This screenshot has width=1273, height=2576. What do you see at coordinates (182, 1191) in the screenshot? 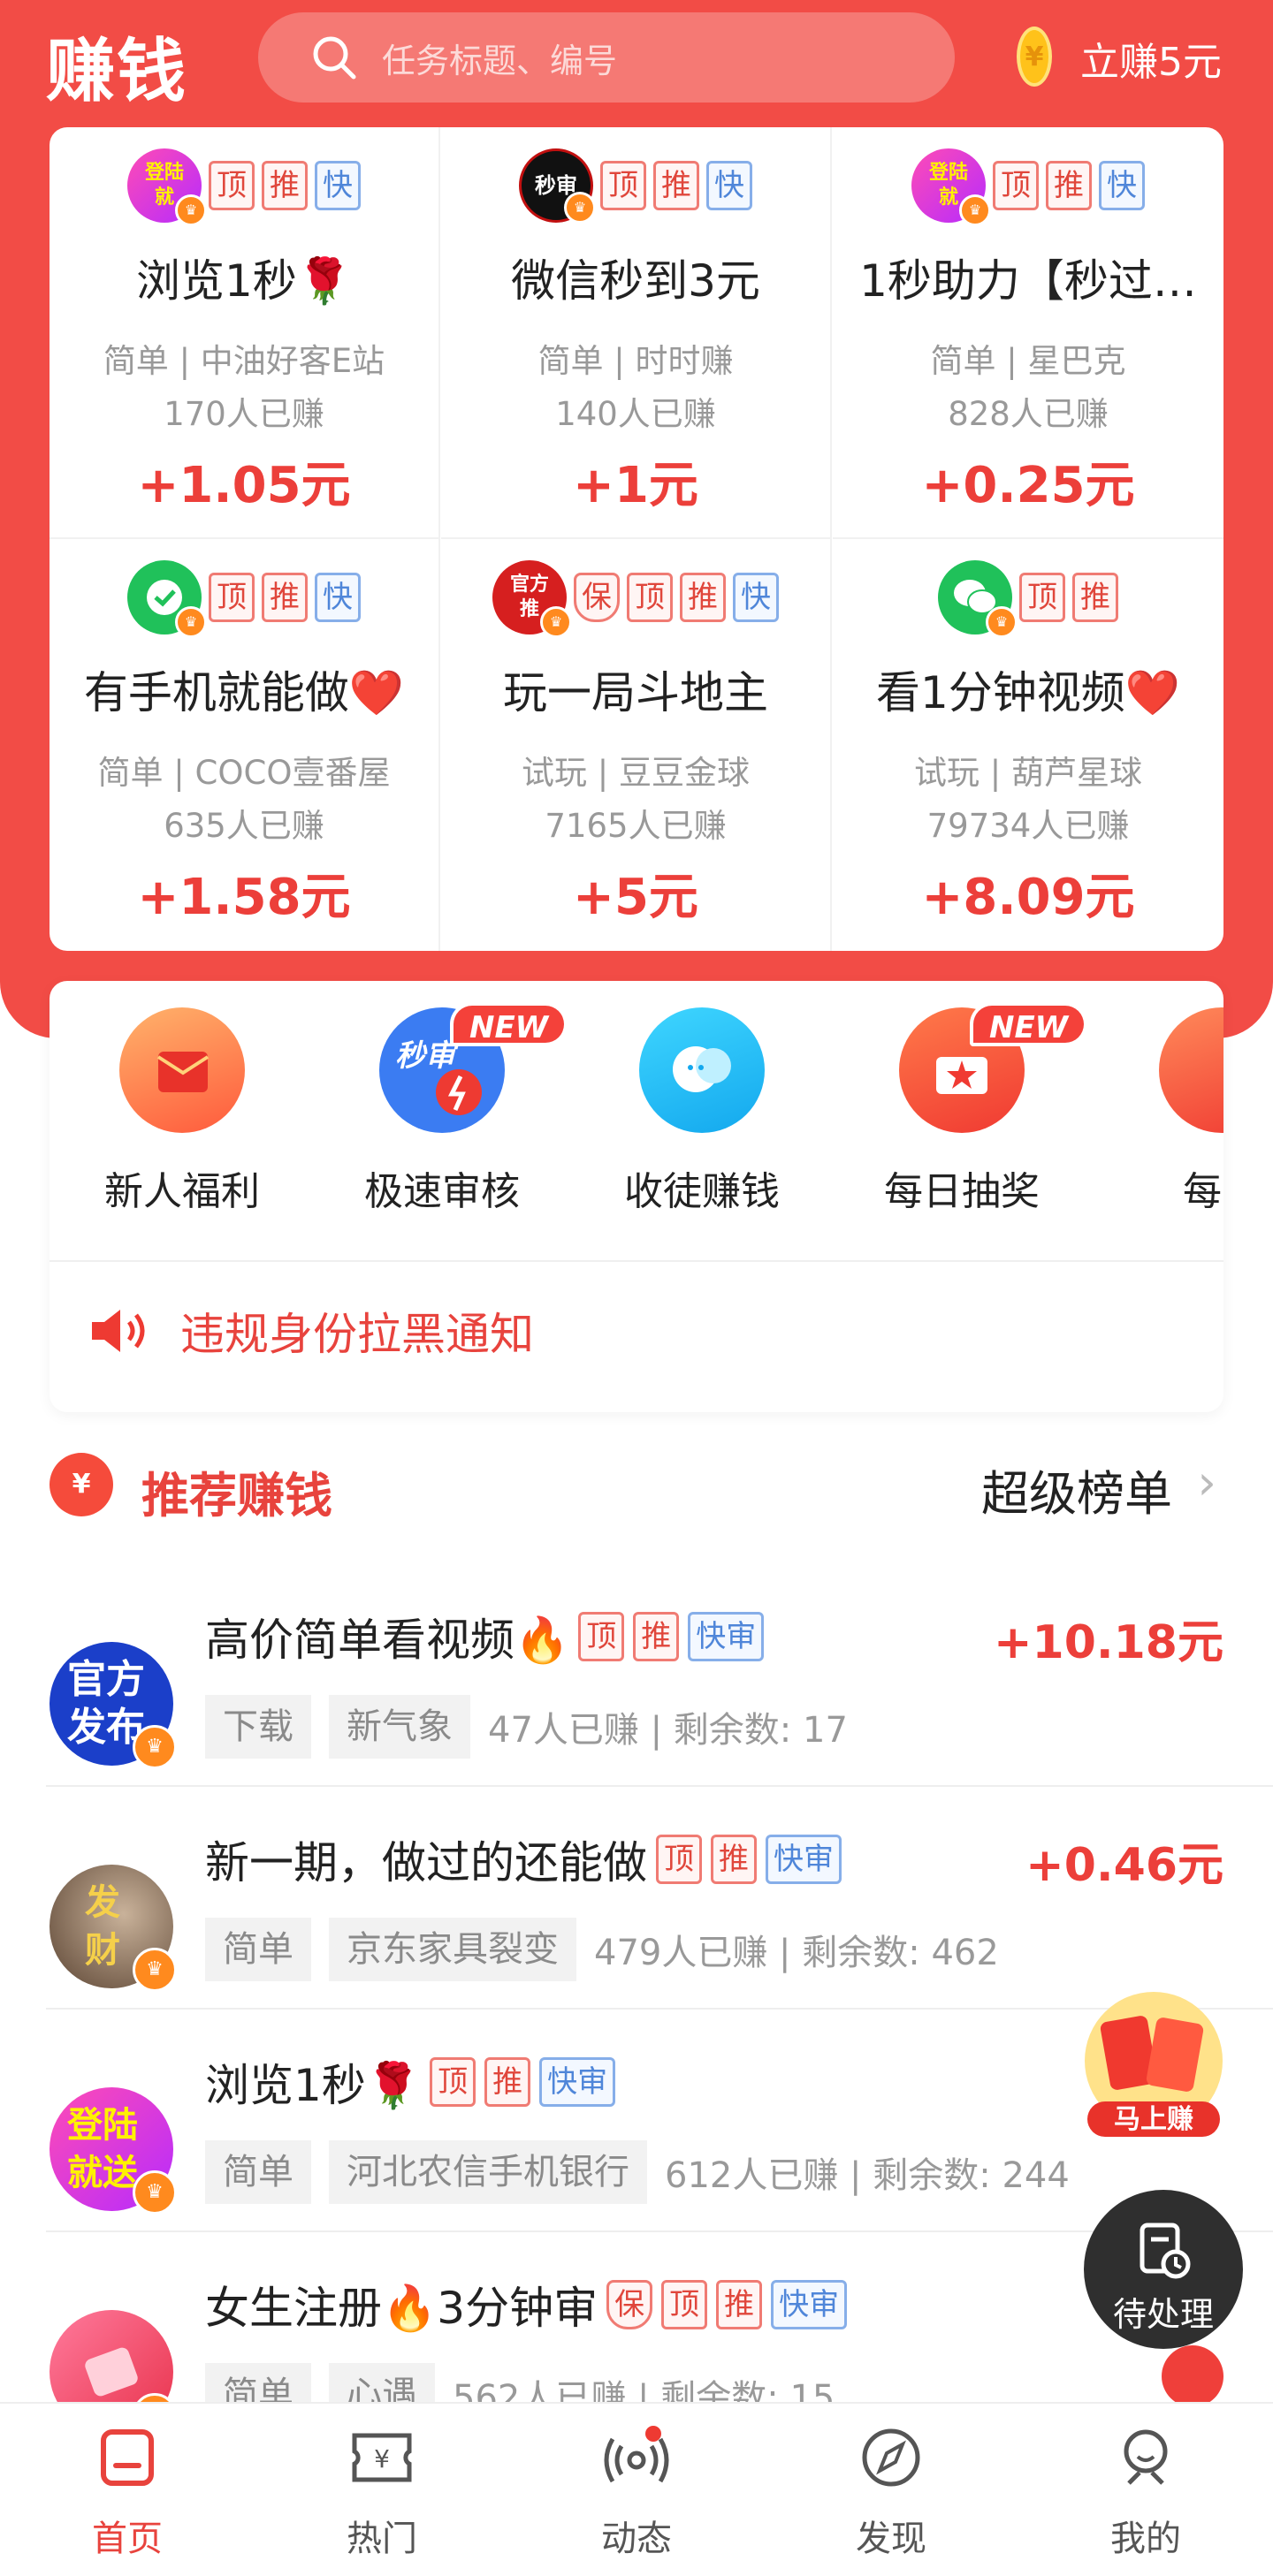
I see `shortcut-label: 新人福利` at bounding box center [182, 1191].